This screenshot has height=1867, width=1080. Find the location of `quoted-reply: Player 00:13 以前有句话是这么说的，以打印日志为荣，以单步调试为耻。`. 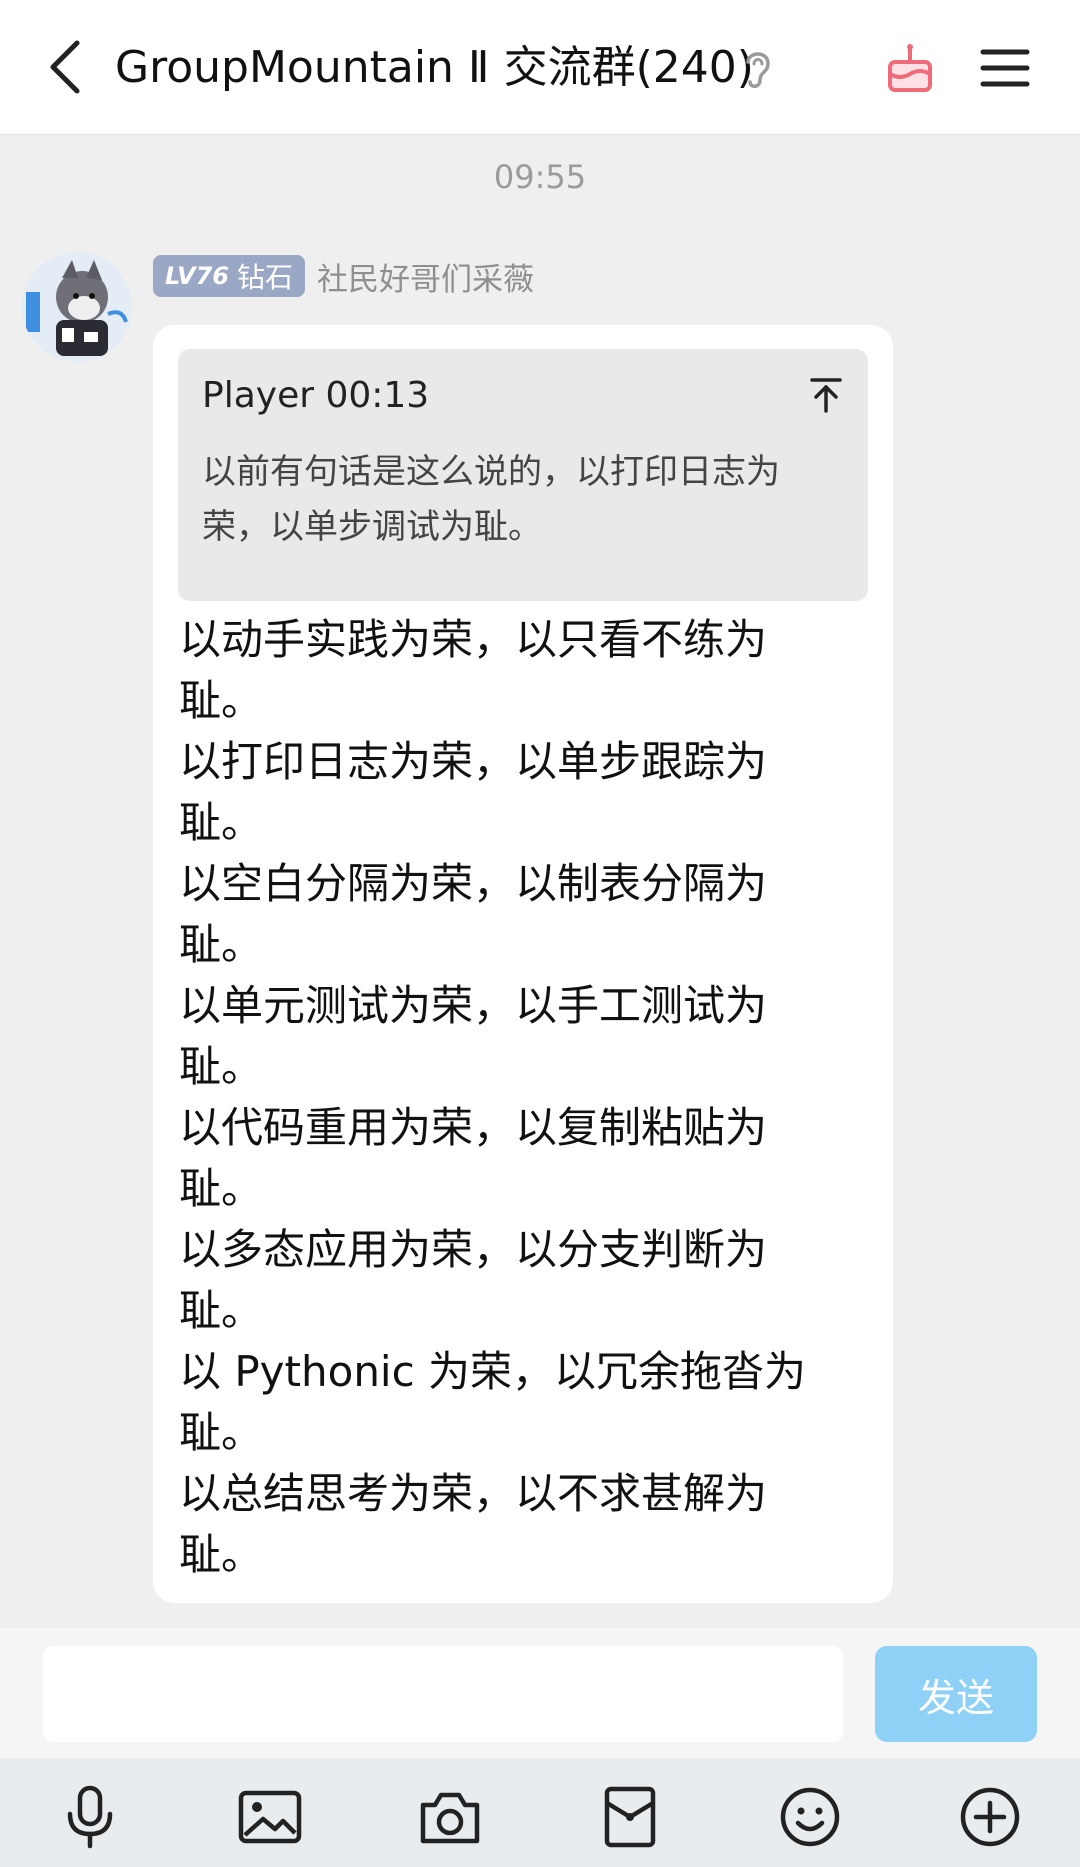

quoted-reply: Player 00:13 以前有句话是这么说的，以打印日志为荣，以单步调试为耻。 is located at coordinates (523, 475).